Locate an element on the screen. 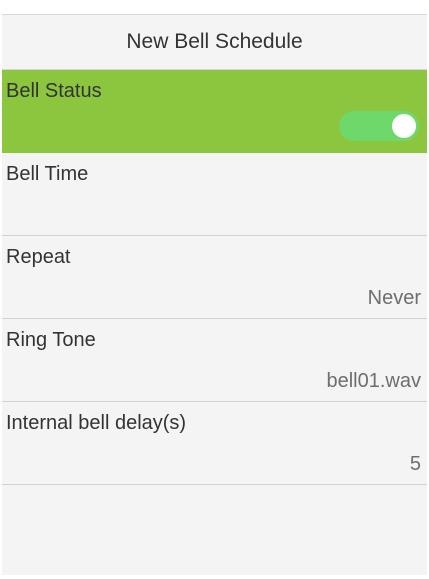 This screenshot has width=429, height=579. bell-status-label: Bell Status is located at coordinates (54, 91).